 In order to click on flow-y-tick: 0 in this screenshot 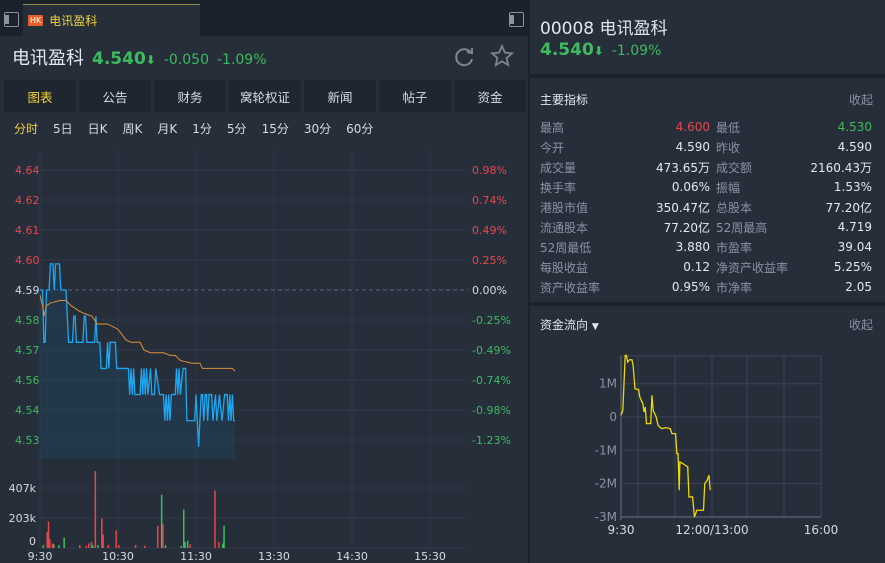, I will do `click(613, 417)`.